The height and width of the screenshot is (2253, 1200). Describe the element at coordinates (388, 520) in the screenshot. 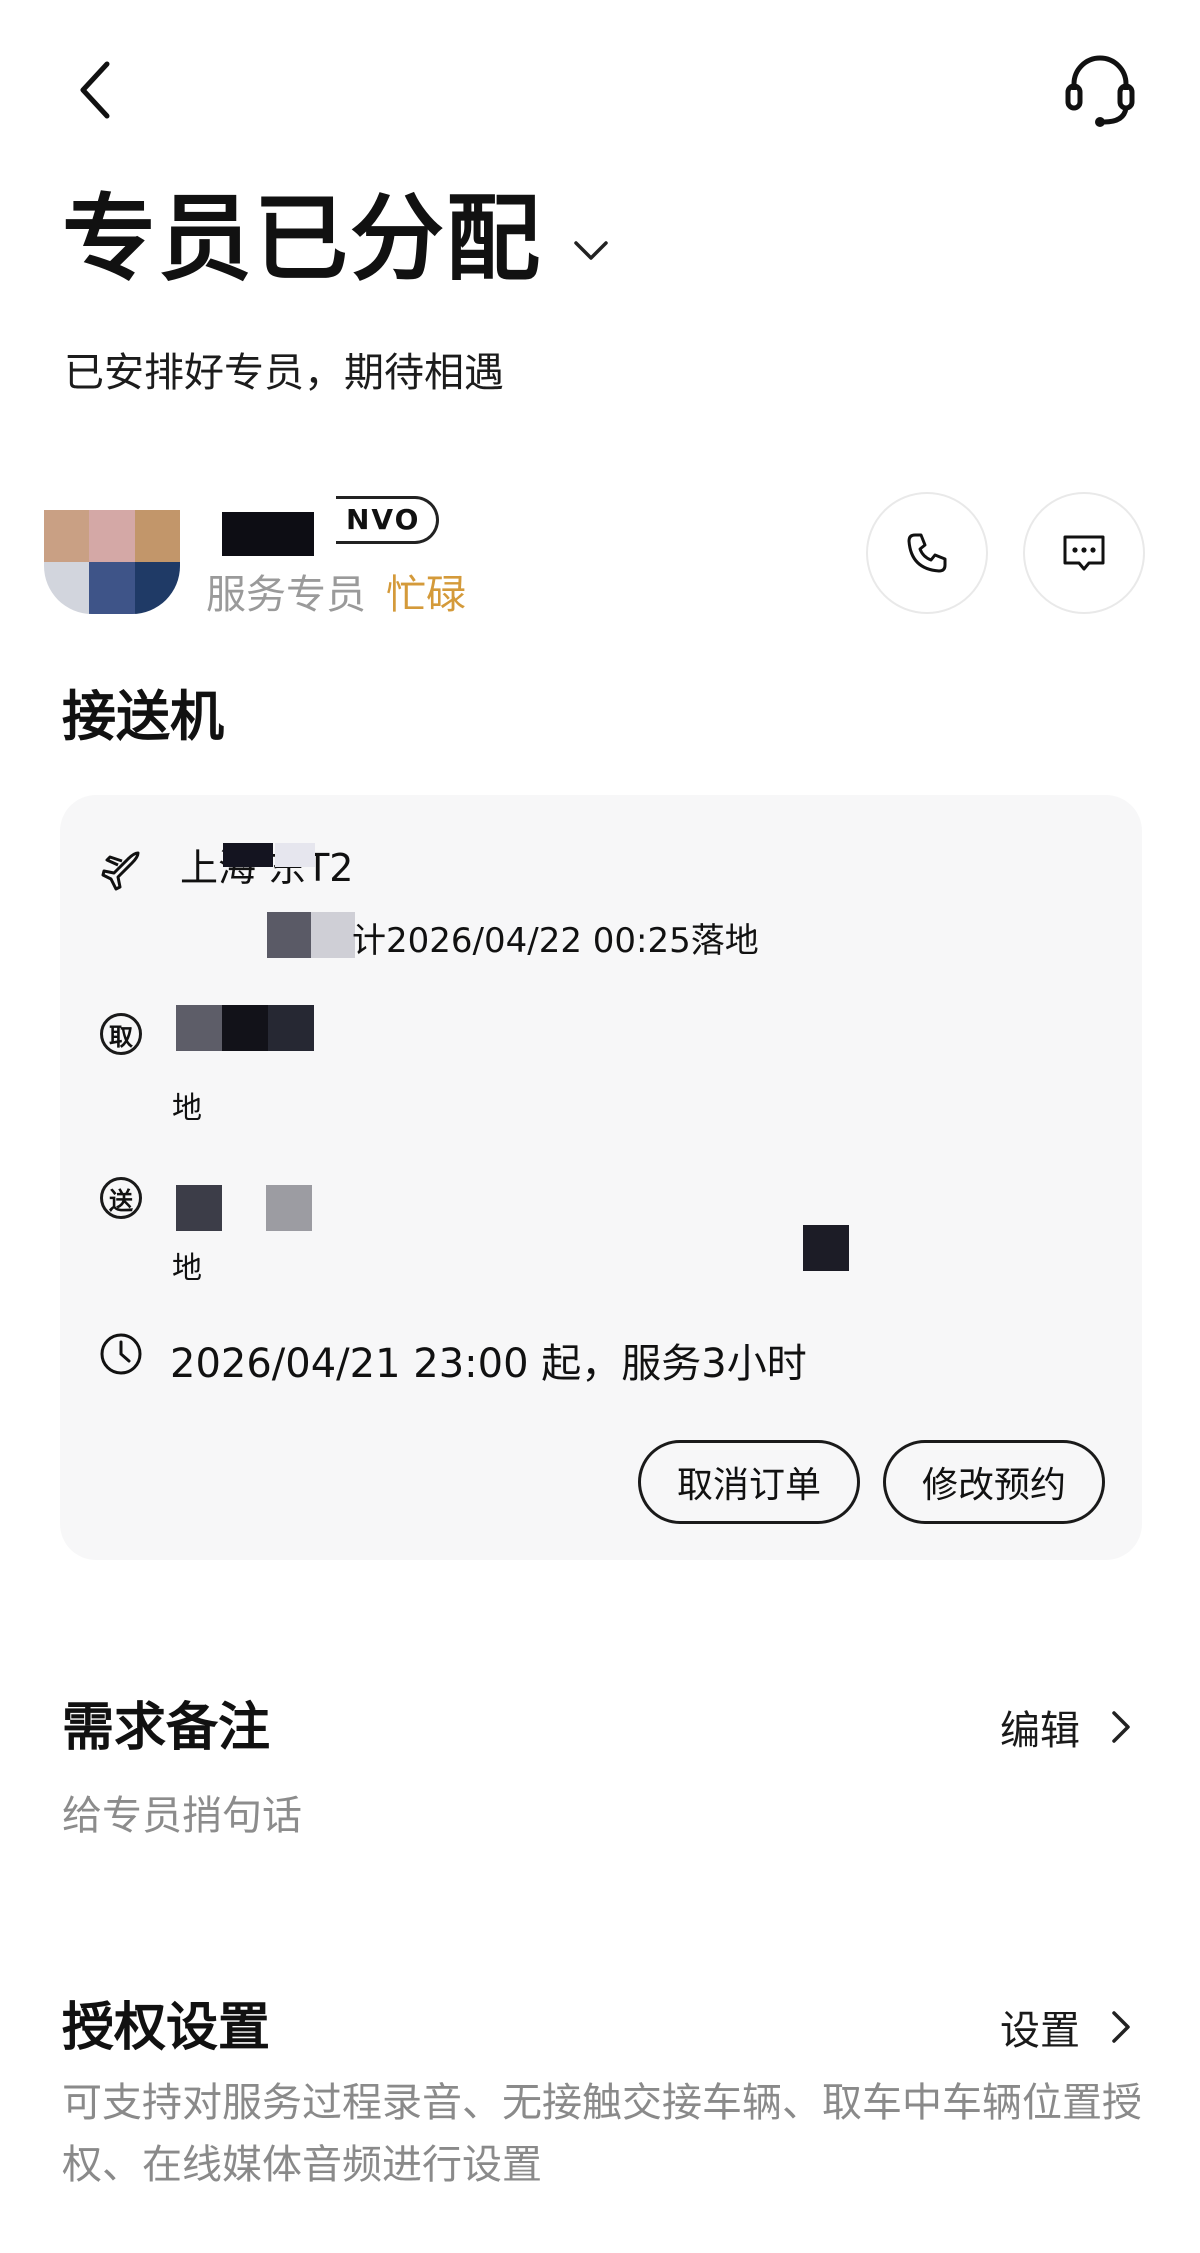

I see `staff-badge: NVO` at that location.